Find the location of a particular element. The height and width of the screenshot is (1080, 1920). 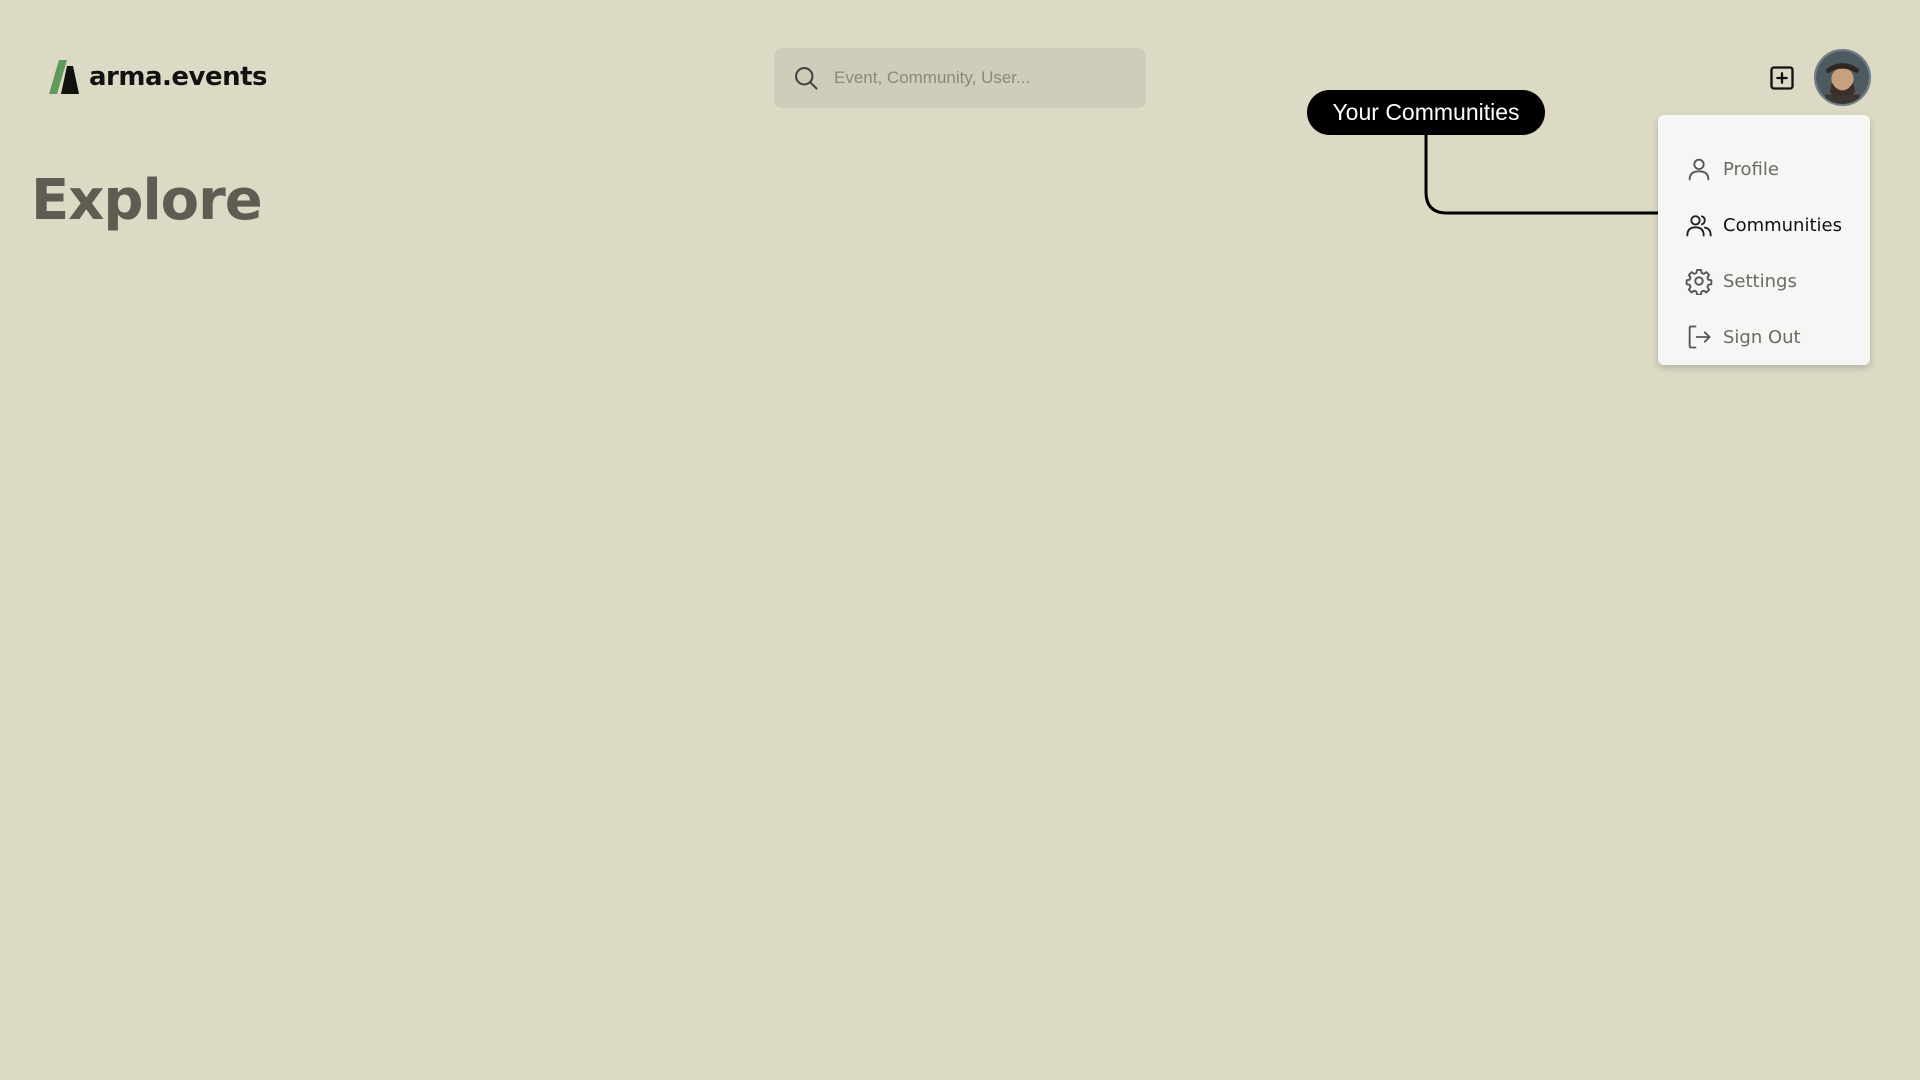

menu-item-label: Sign Out is located at coordinates (1762, 337).